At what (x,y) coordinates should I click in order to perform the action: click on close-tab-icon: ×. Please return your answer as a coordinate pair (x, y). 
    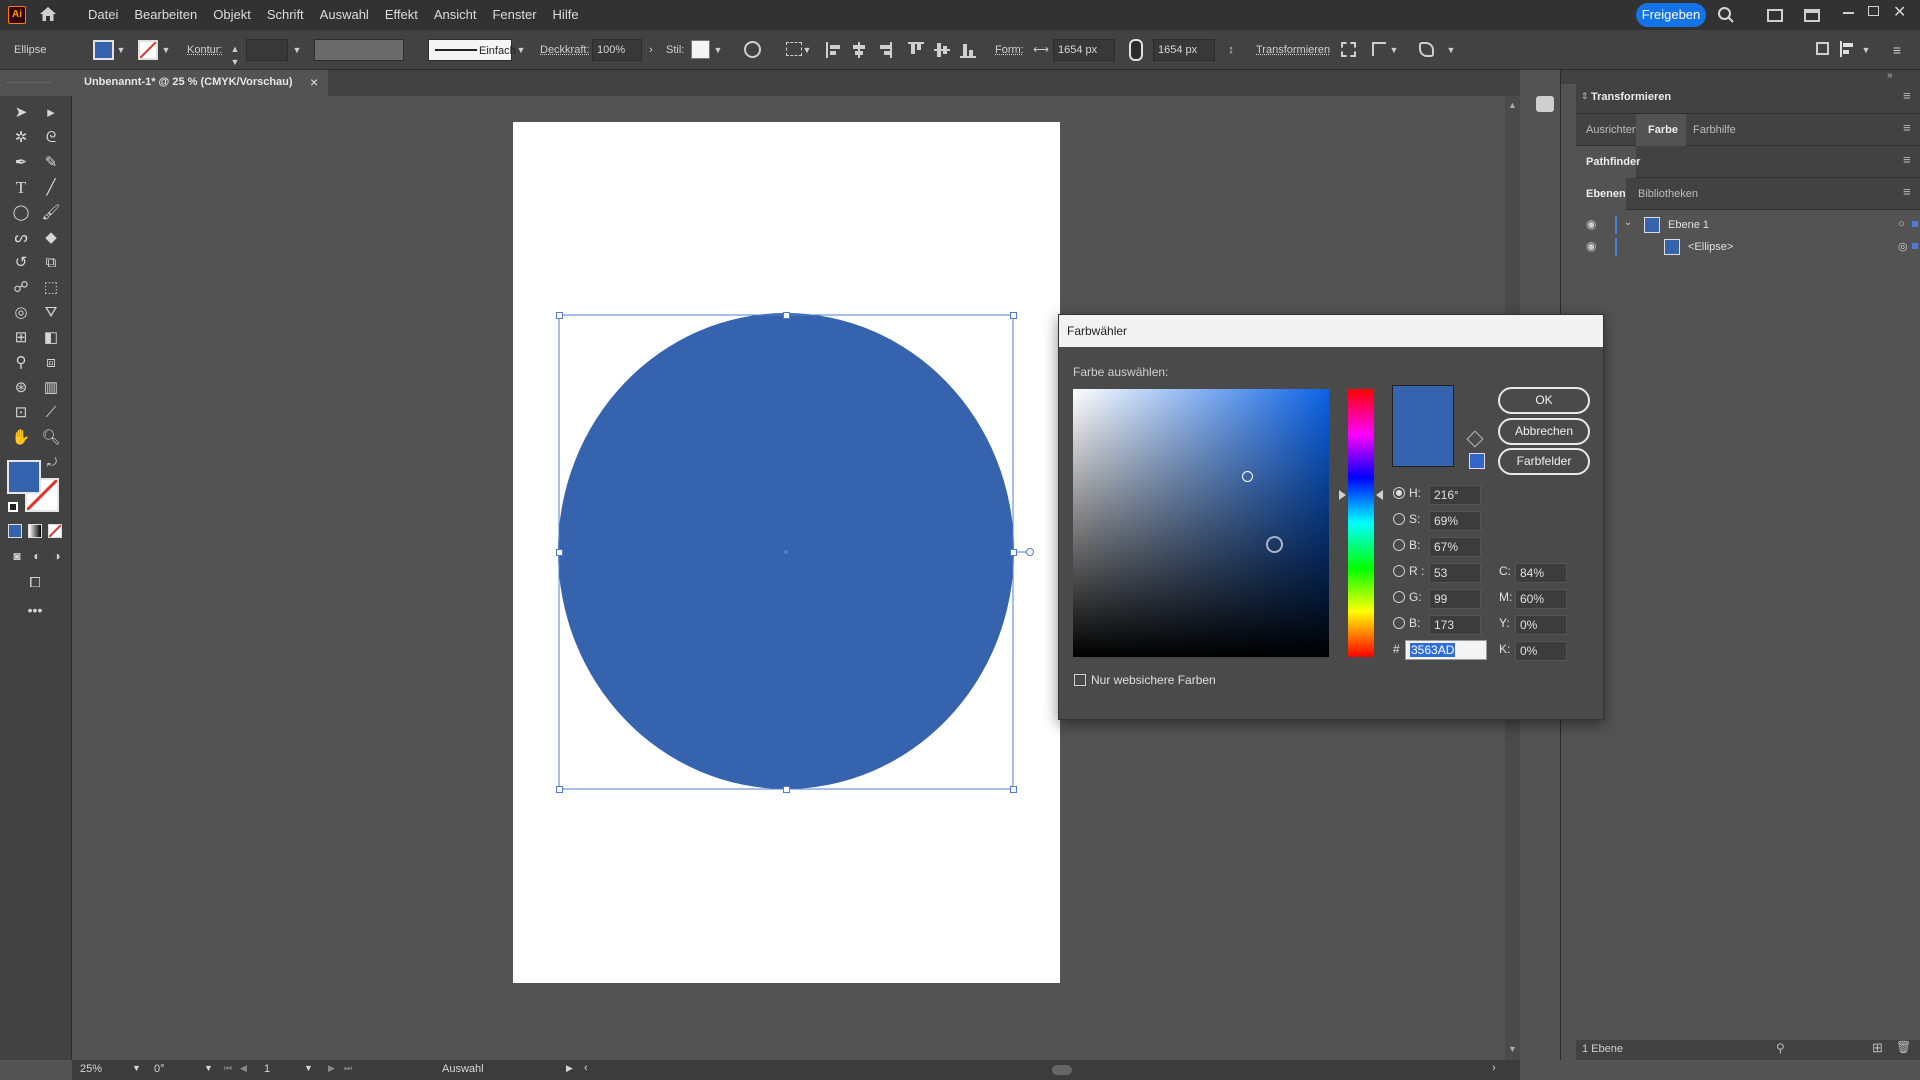
    Looking at the image, I should click on (314, 82).